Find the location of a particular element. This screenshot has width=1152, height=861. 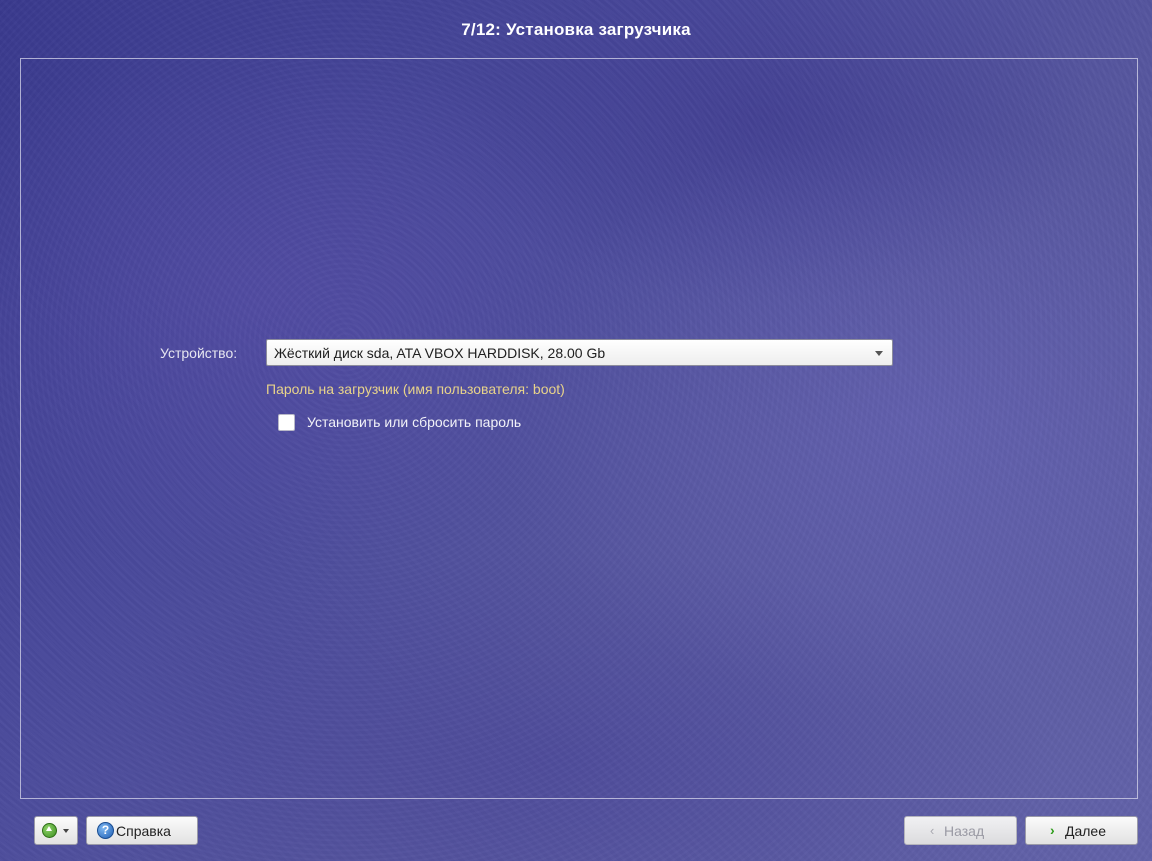

set-password-checkbox is located at coordinates (286, 422).